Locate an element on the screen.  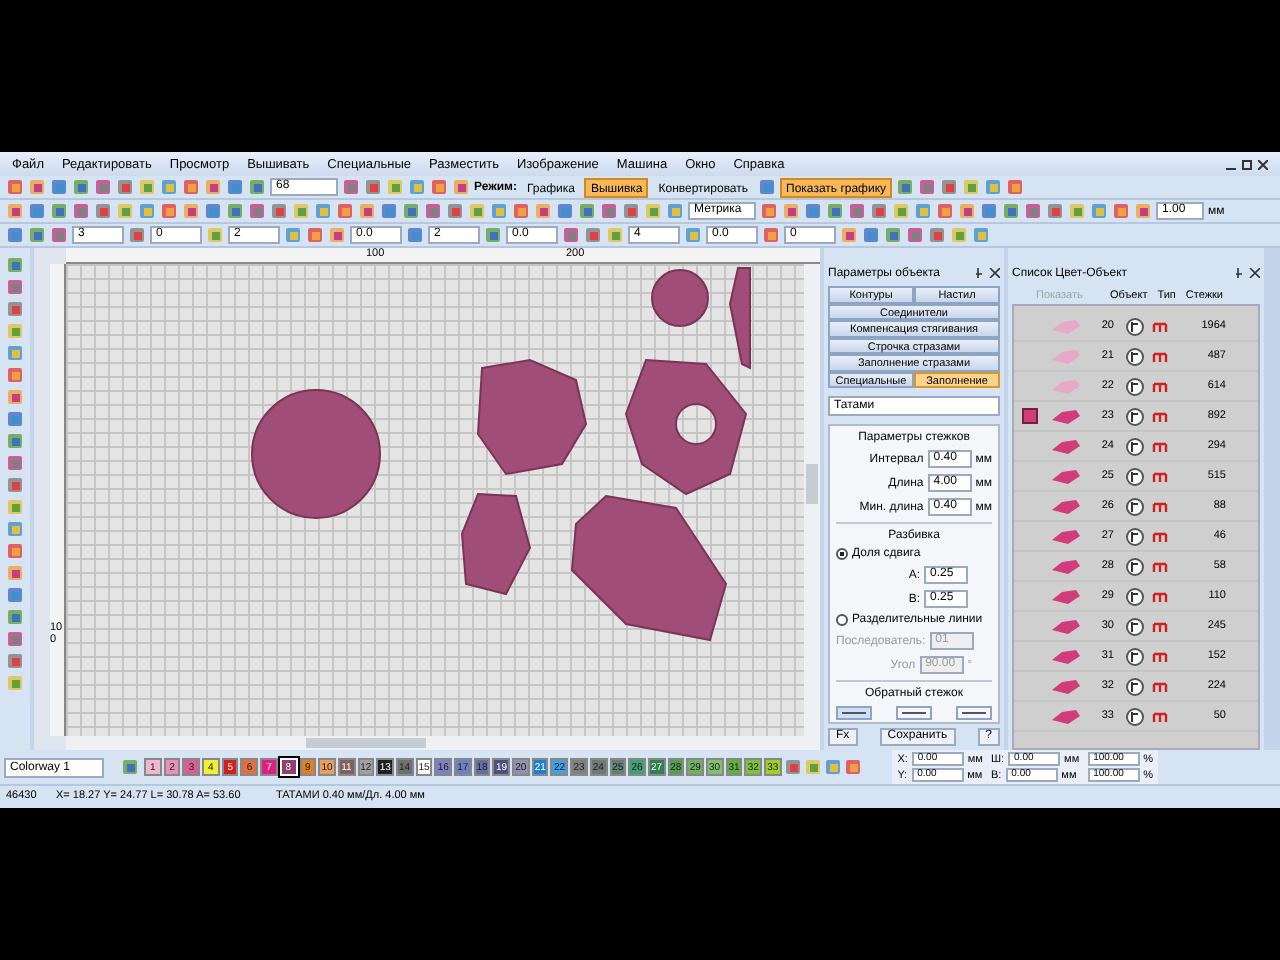
restore-icon is located at coordinates (1247, 164).